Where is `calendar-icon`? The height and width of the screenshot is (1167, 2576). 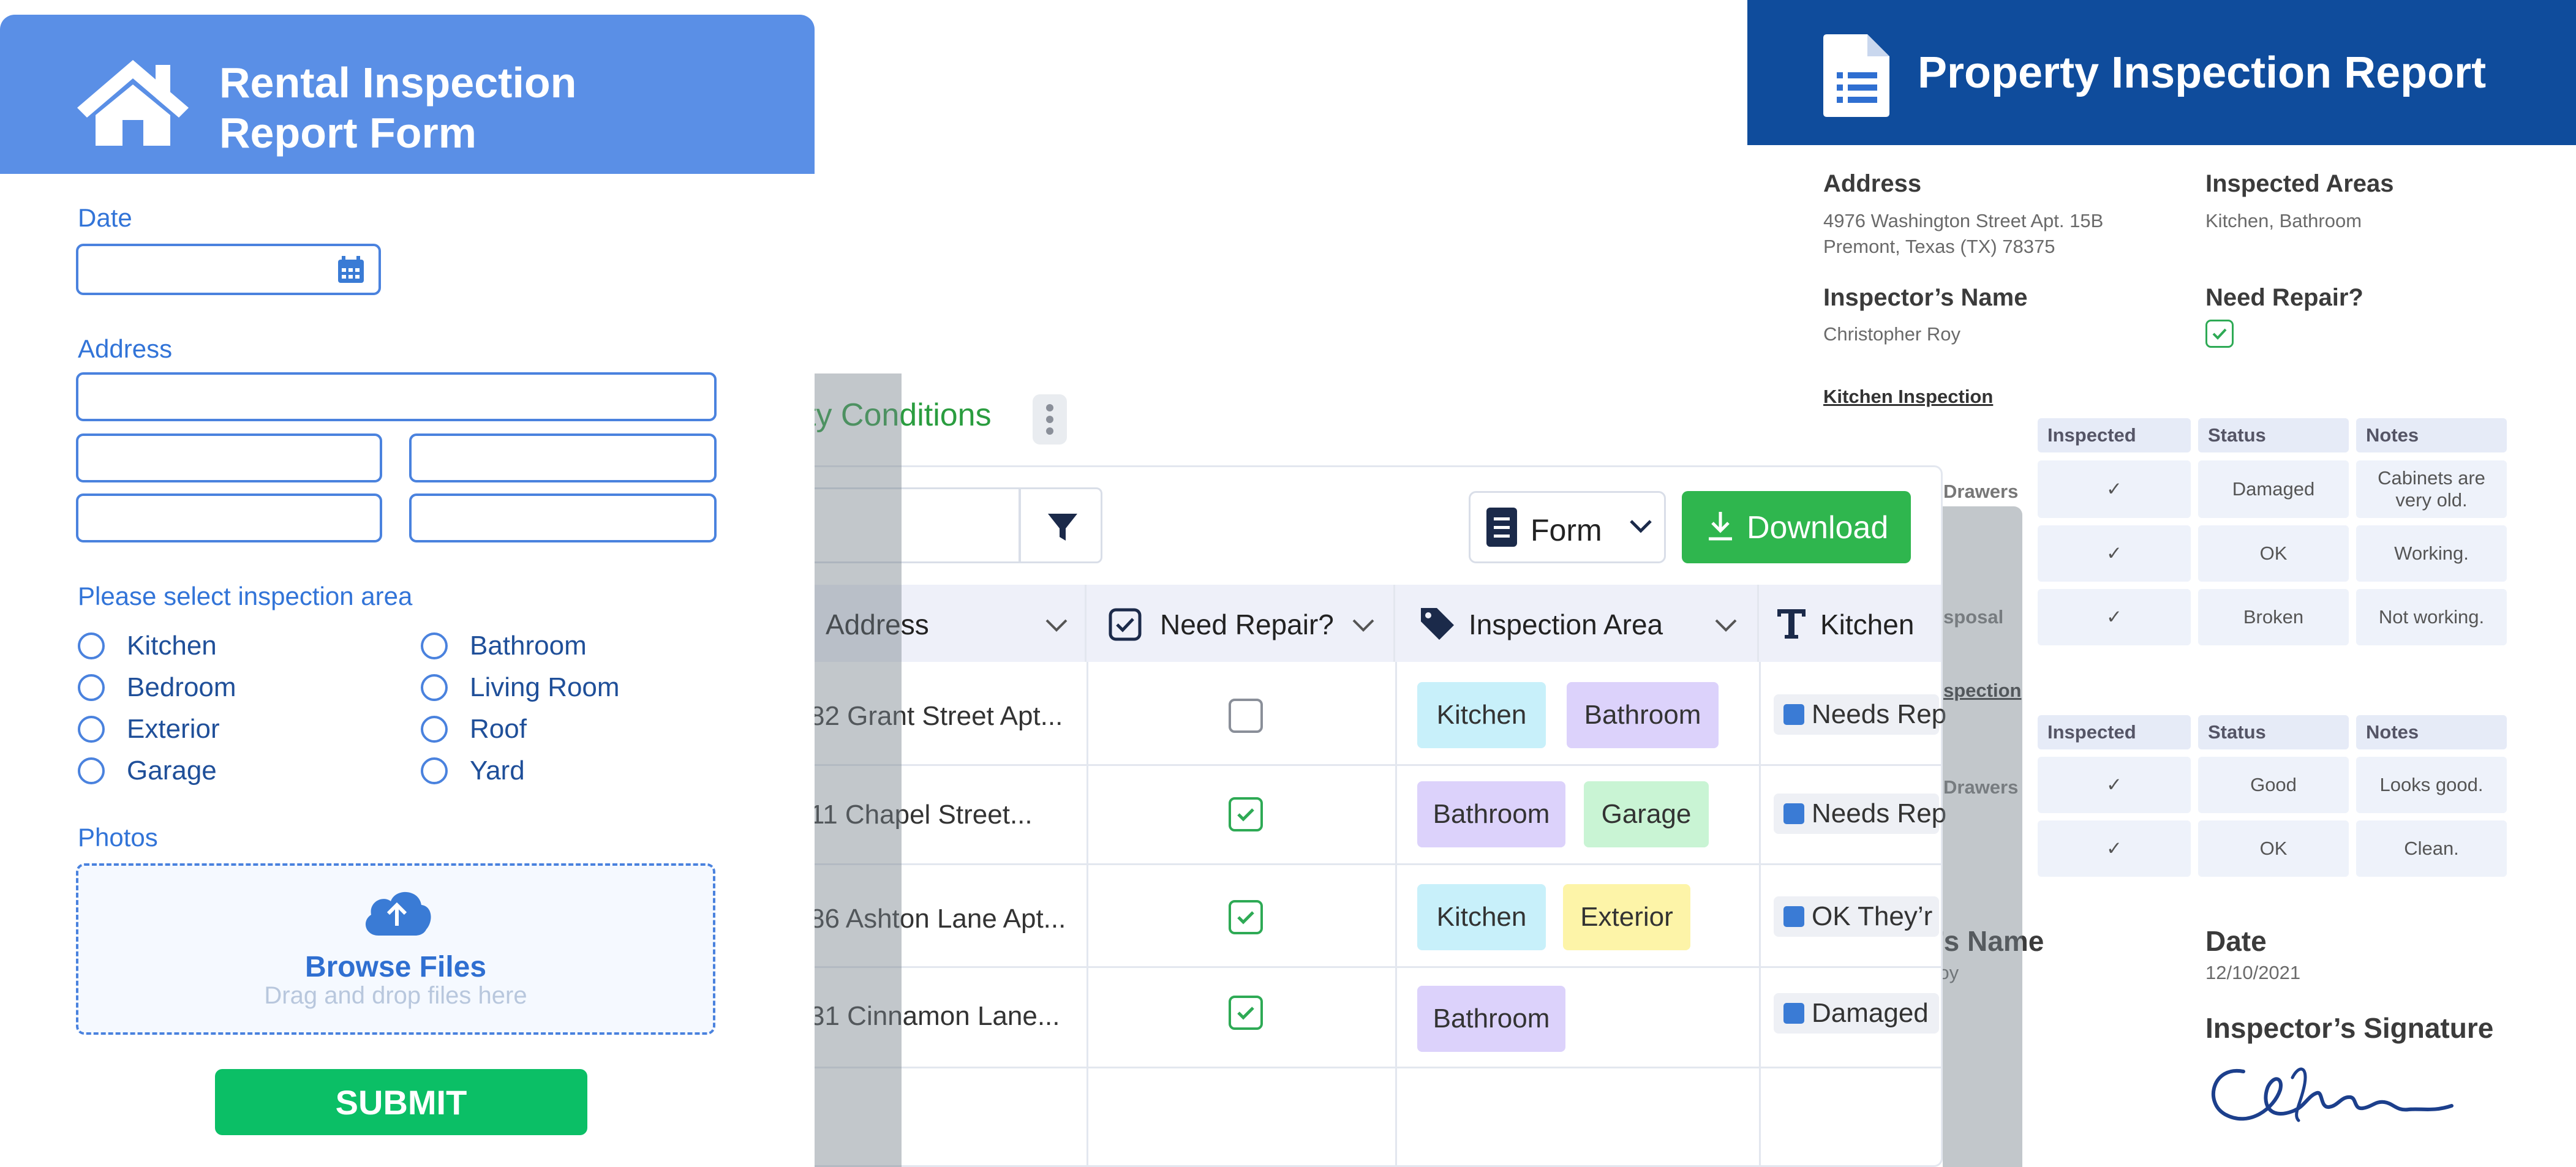
calendar-icon is located at coordinates (351, 270).